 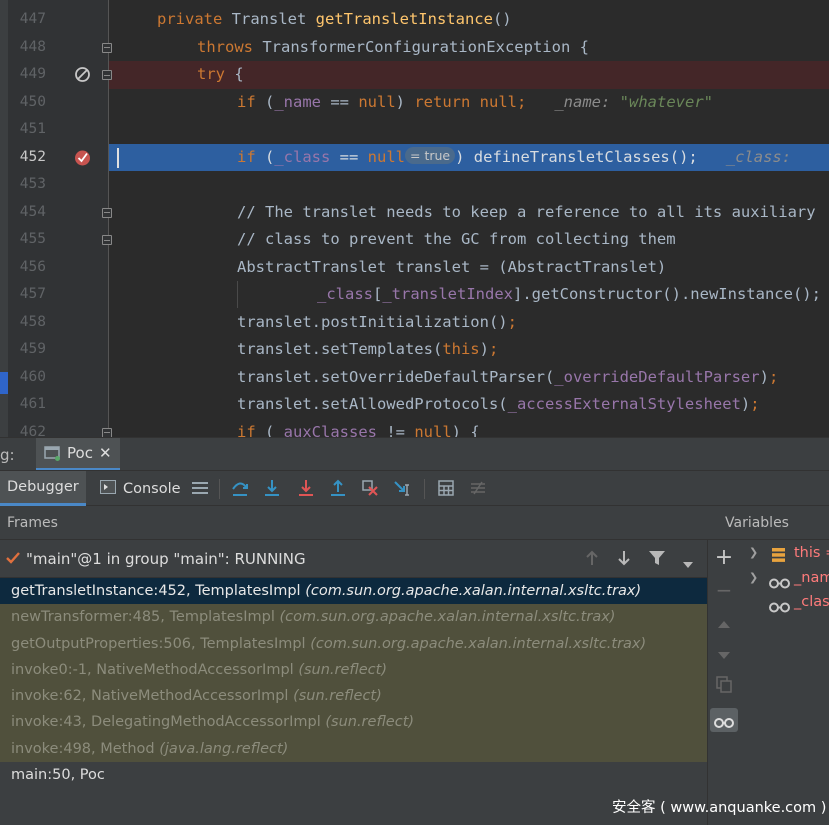 What do you see at coordinates (784, 553) in the screenshot?
I see `variable-row-this: ❯ this =` at bounding box center [784, 553].